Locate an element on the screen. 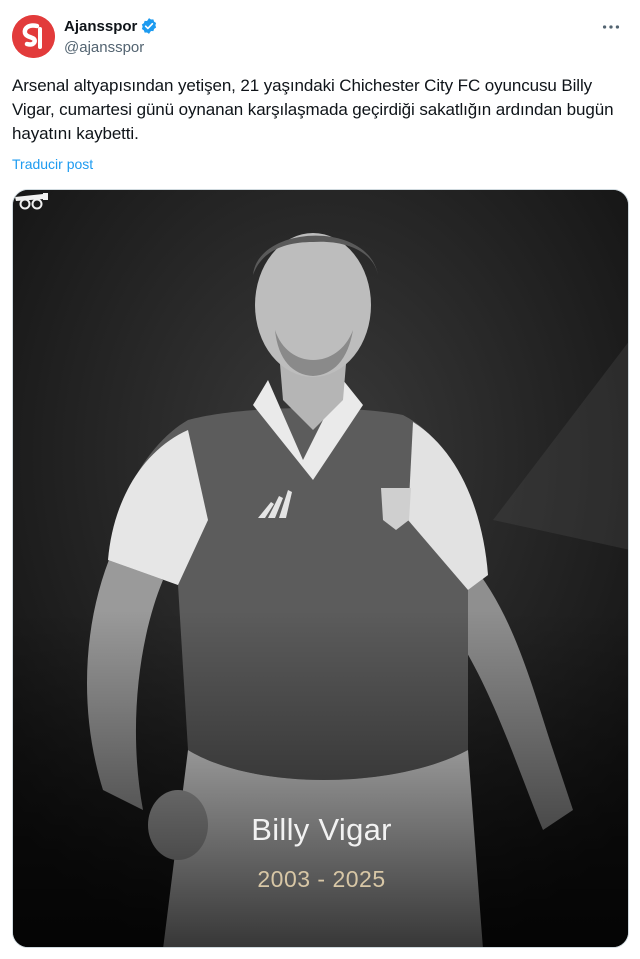 Image resolution: width=640 pixels, height=959 pixels. avatar is located at coordinates (33, 36).